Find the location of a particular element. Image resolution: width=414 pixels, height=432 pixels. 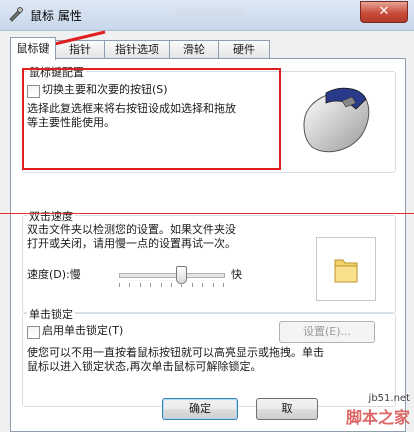

double-click-title: 双击速度 is located at coordinates (51, 216).